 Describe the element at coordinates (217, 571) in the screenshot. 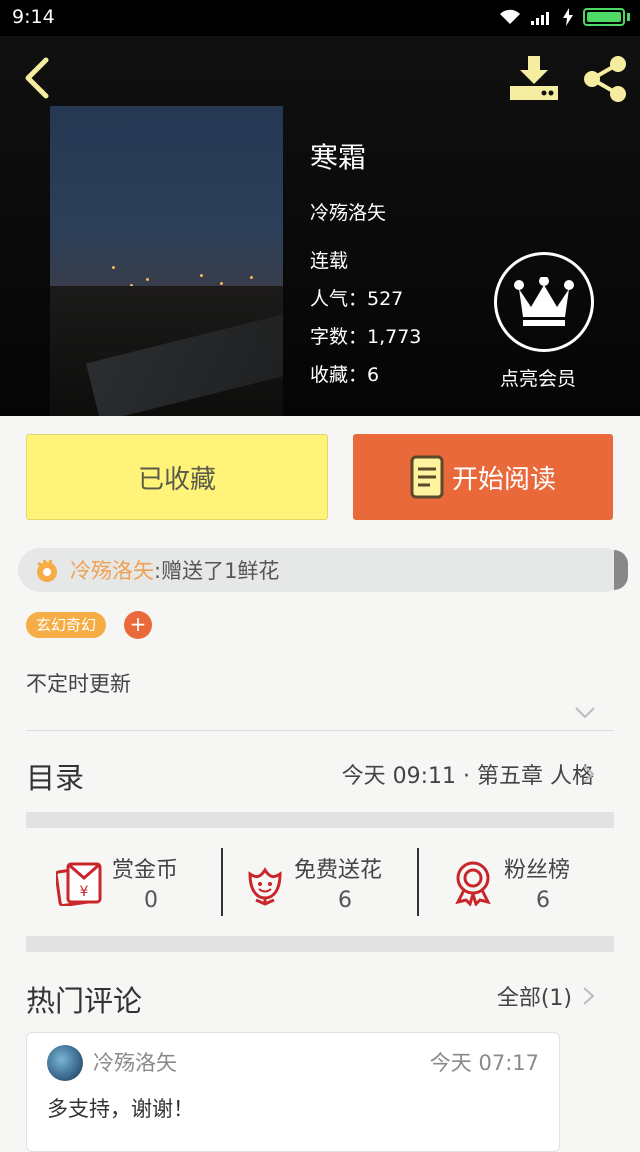

I see `gift-message: :赠送了1鲜花` at that location.